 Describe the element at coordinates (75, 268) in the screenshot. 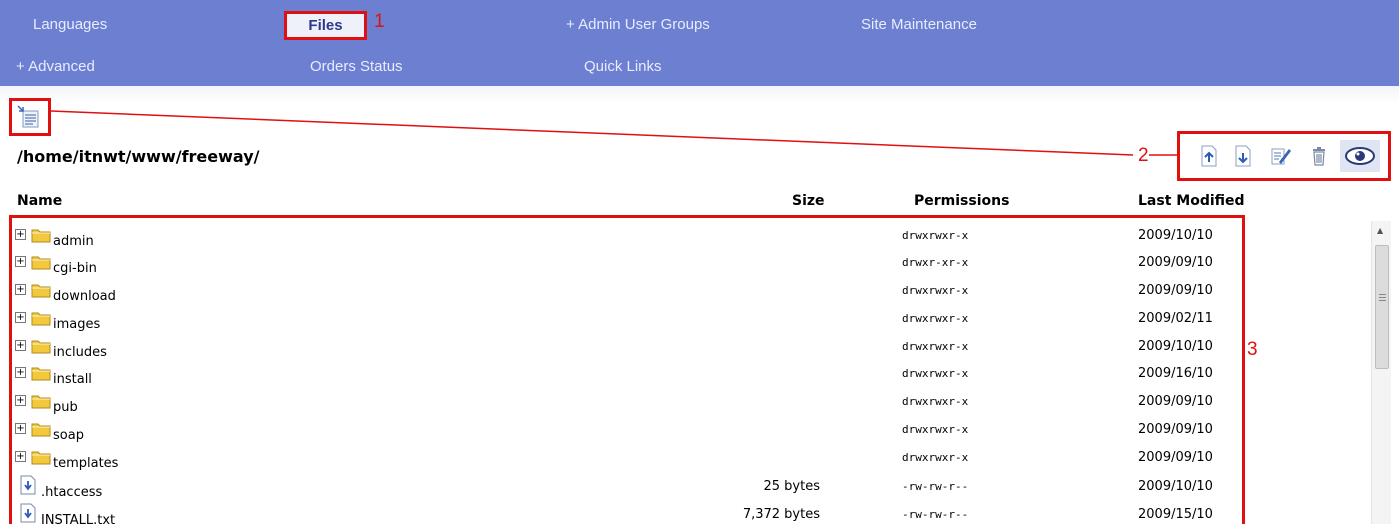

I see `file-name: cgi-bin` at that location.